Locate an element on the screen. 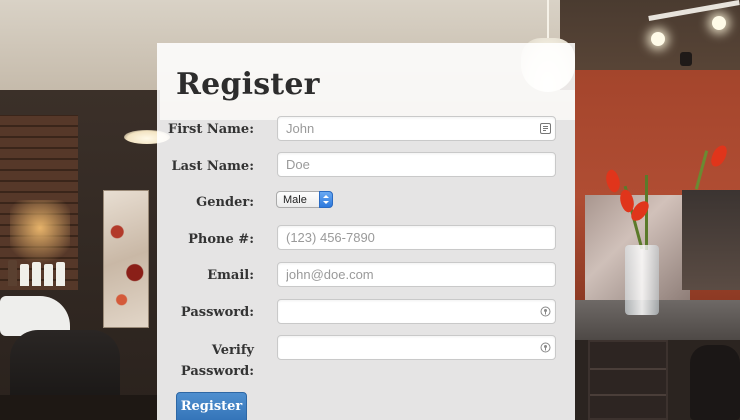 The height and width of the screenshot is (420, 740). verify-password-input is located at coordinates (416, 347).